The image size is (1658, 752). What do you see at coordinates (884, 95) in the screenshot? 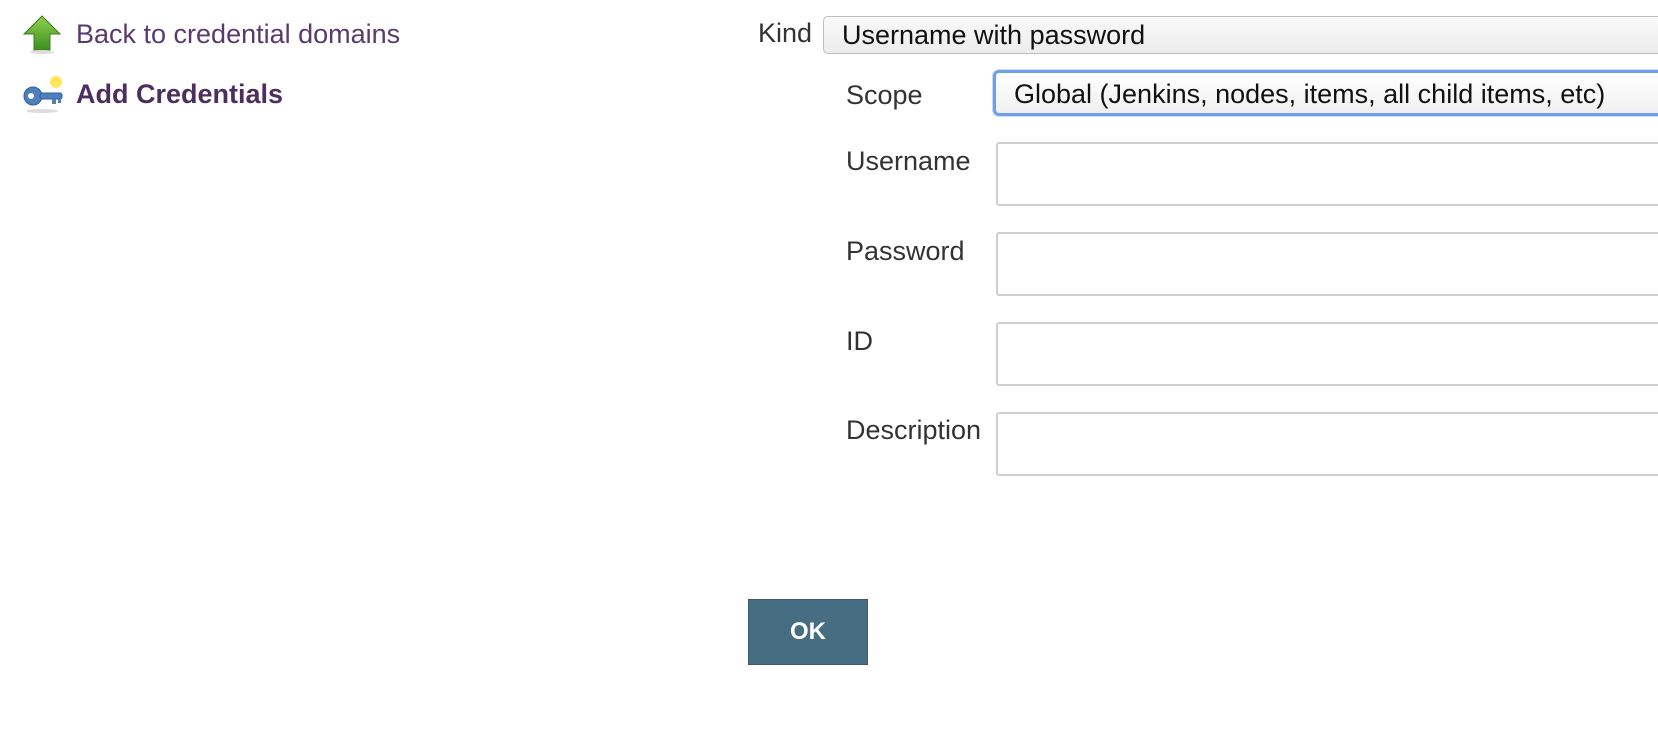
I see `scope-label: Scope` at bounding box center [884, 95].